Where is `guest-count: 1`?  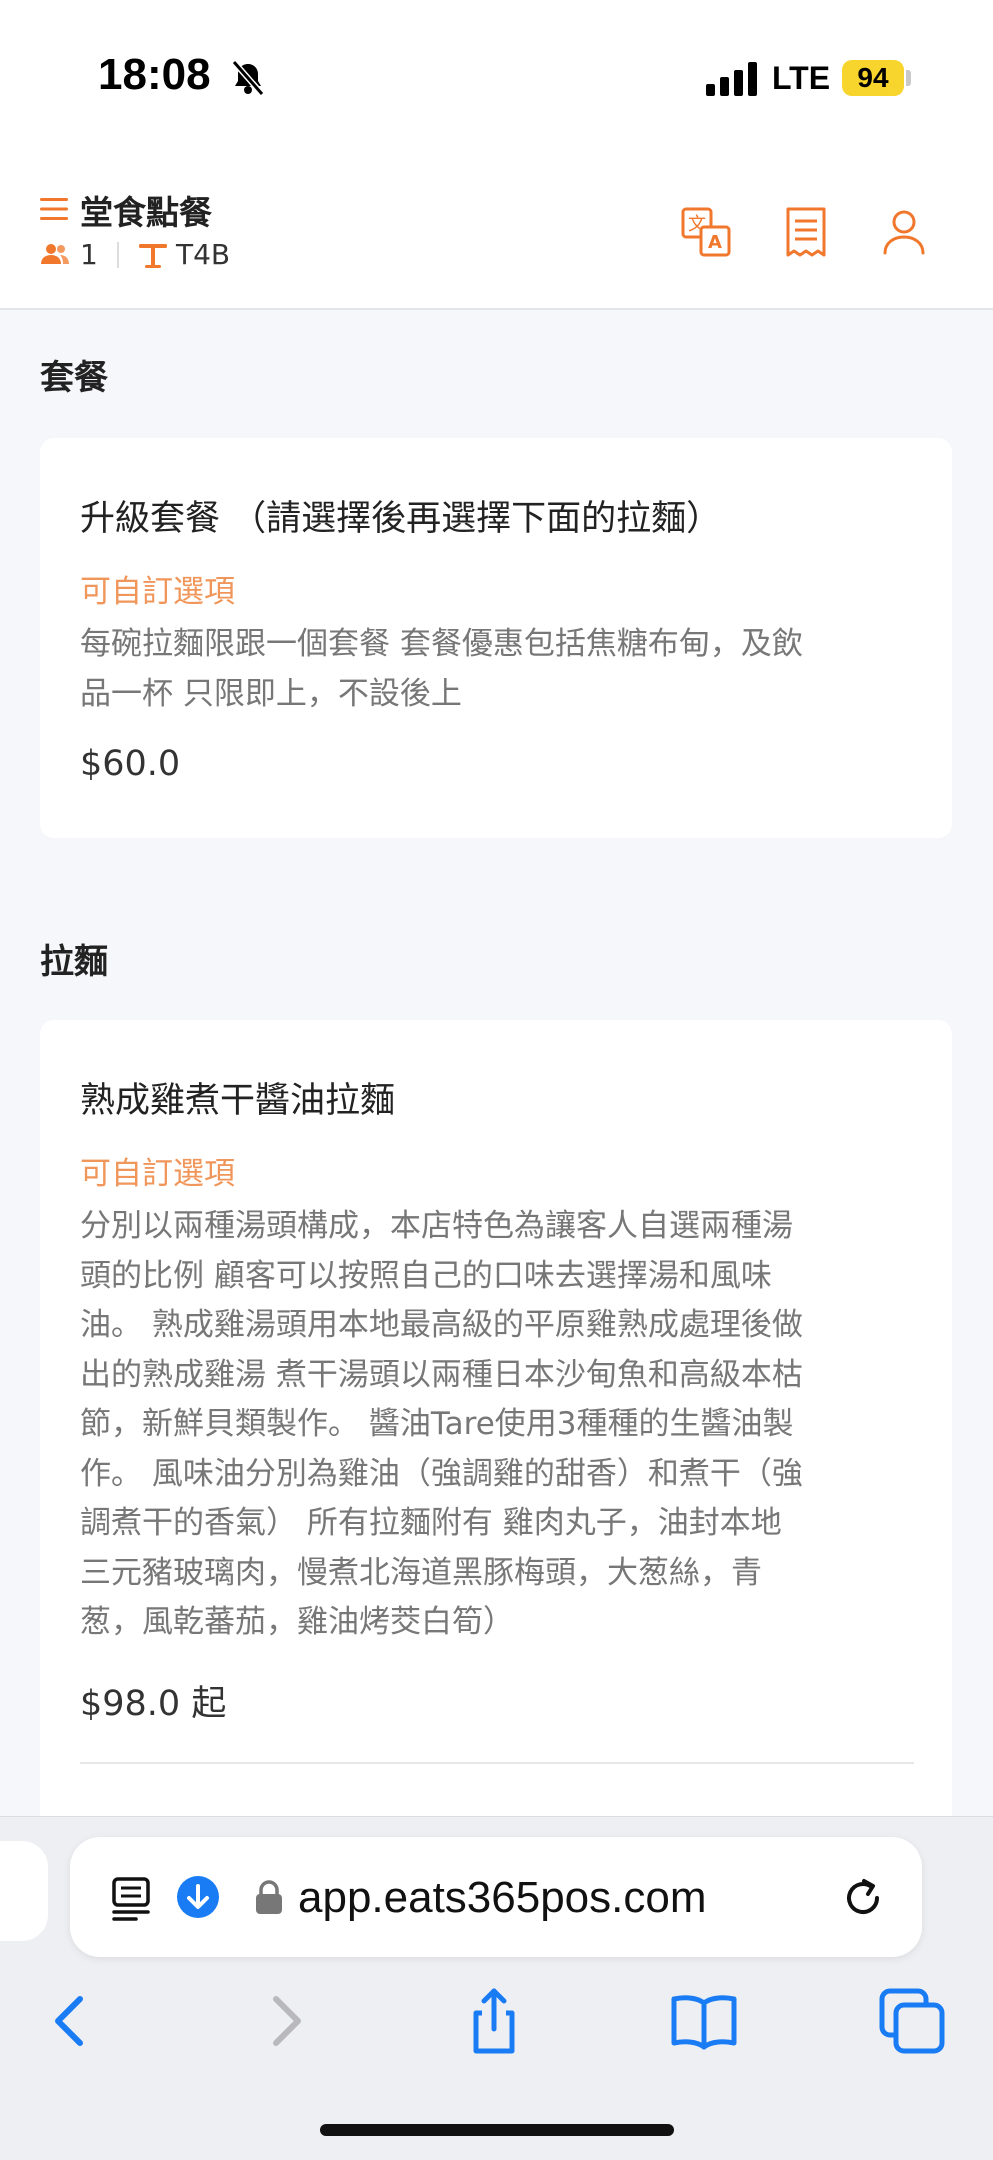 guest-count: 1 is located at coordinates (89, 254).